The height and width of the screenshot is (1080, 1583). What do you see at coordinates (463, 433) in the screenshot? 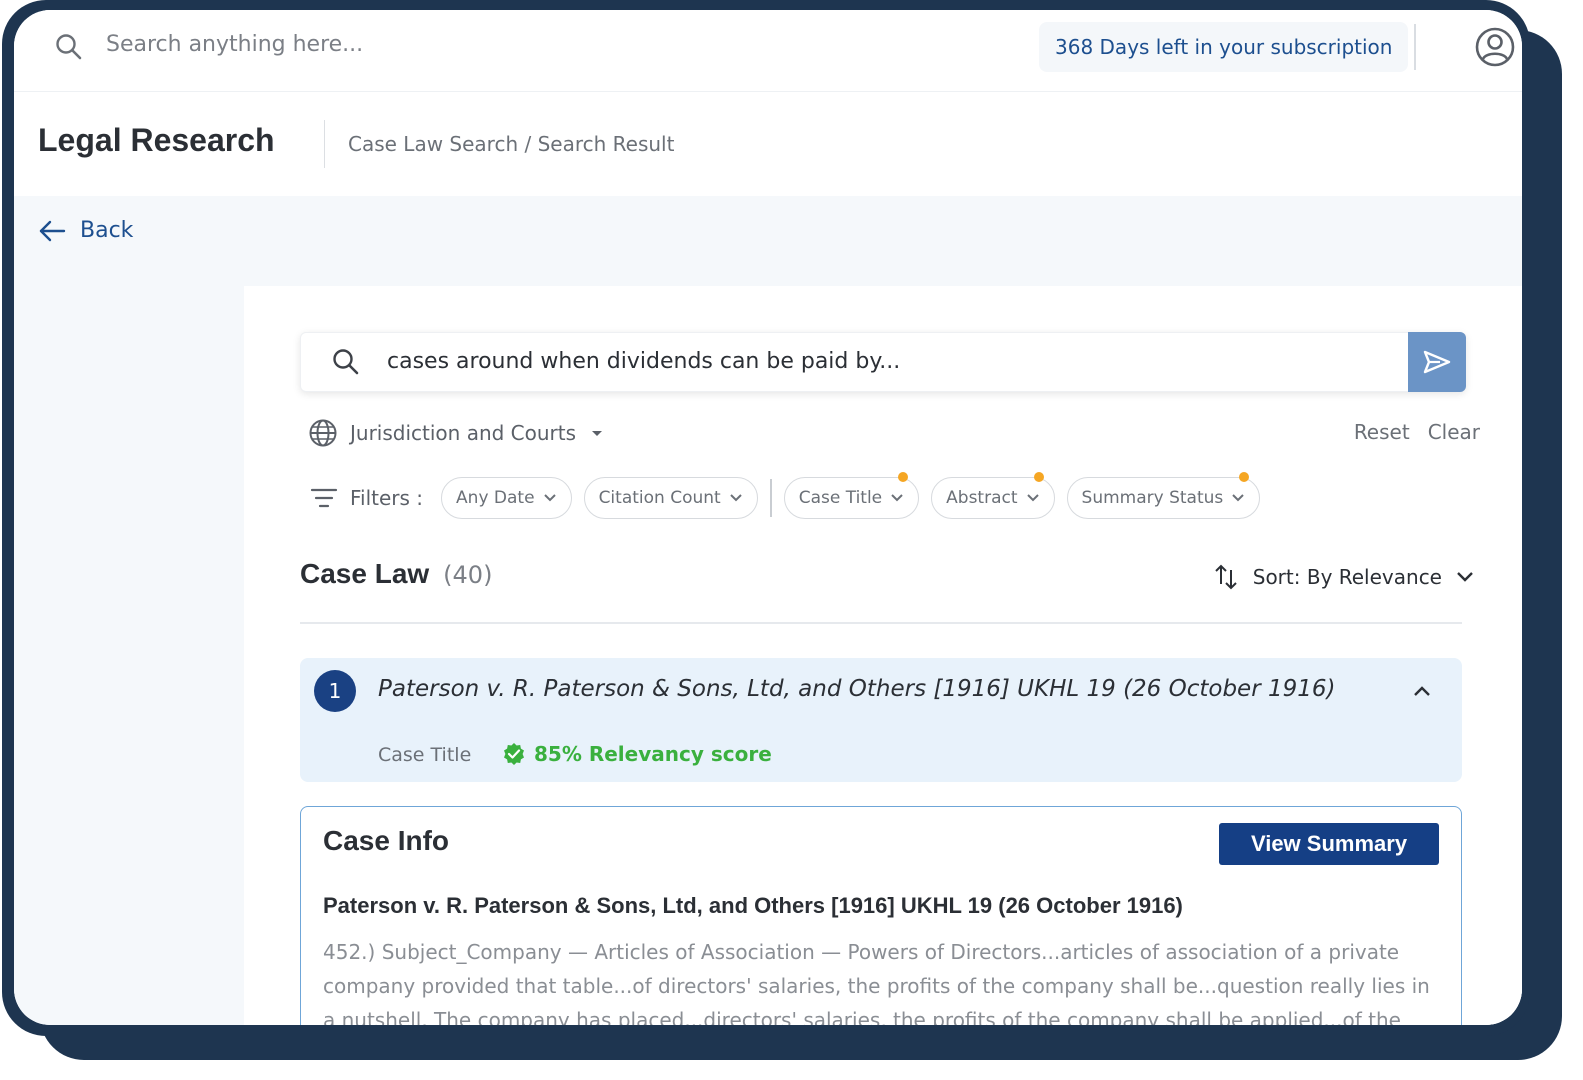
I see `jurisdiction-label: Jurisdiction and Courts` at bounding box center [463, 433].